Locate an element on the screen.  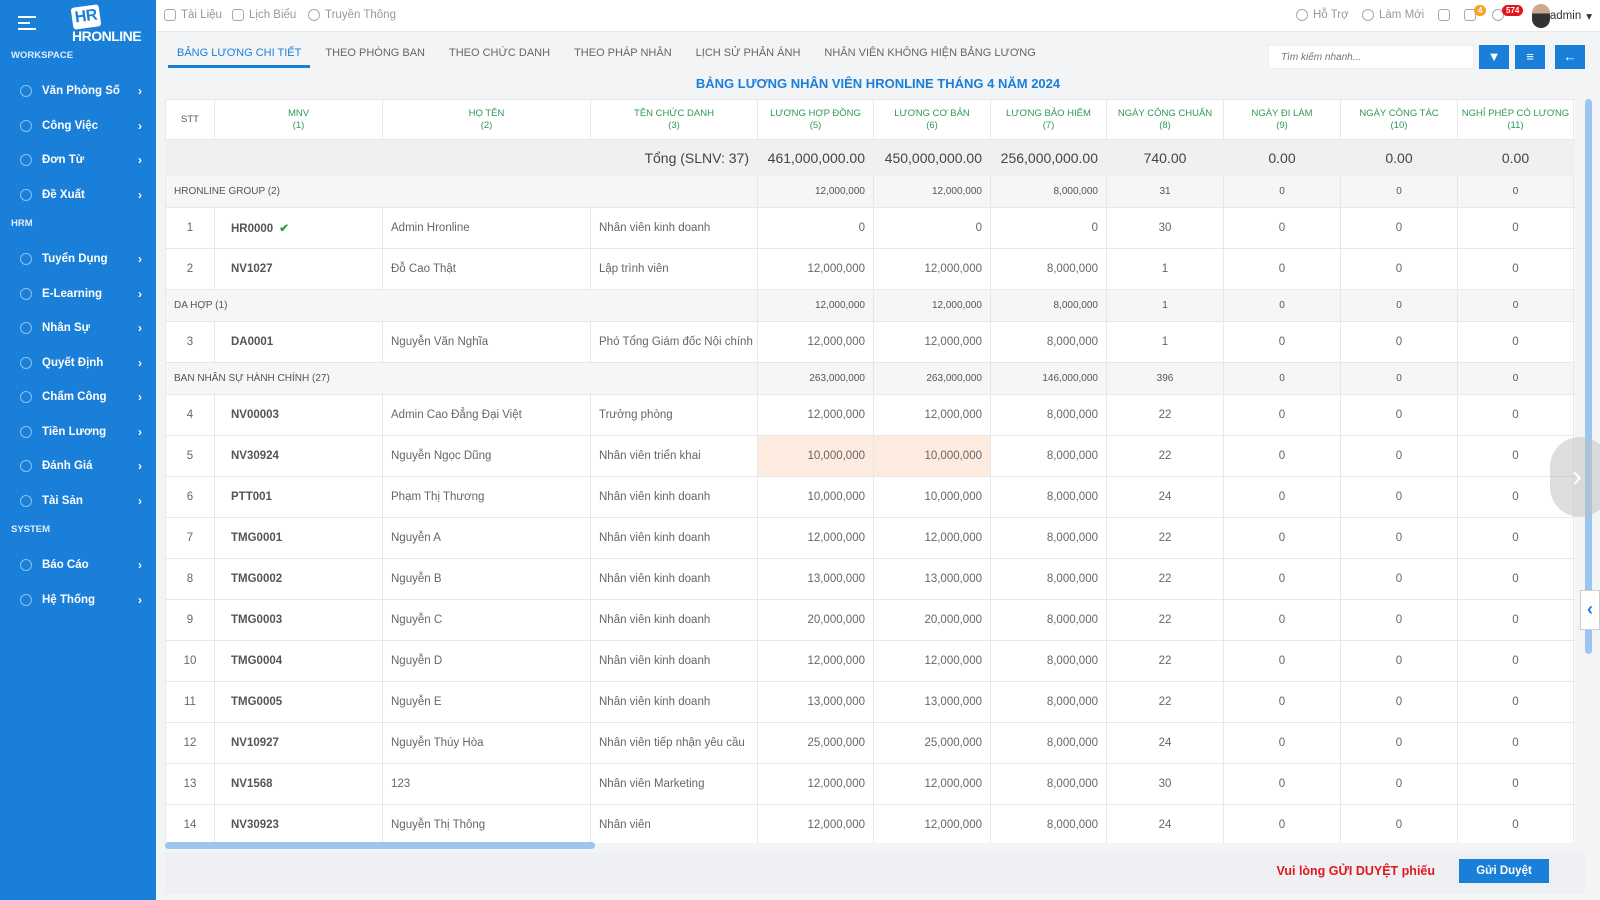
stt-cell: 6 is located at coordinates (190, 497).